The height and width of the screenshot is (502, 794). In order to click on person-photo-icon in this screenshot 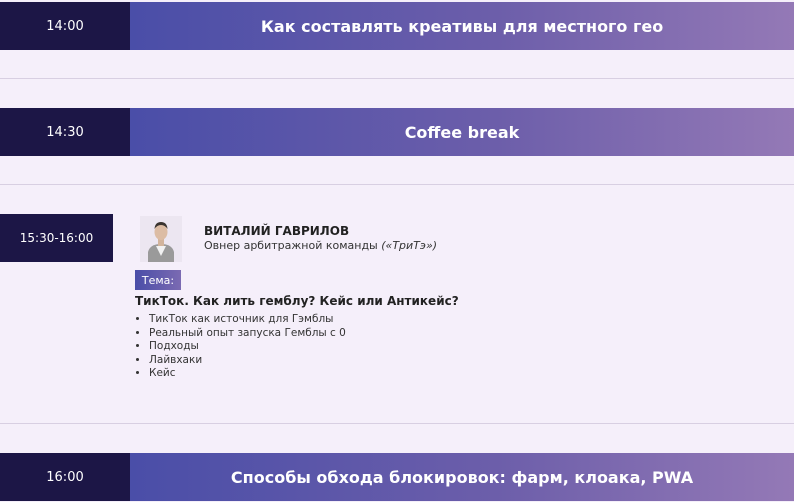, I will do `click(161, 239)`.